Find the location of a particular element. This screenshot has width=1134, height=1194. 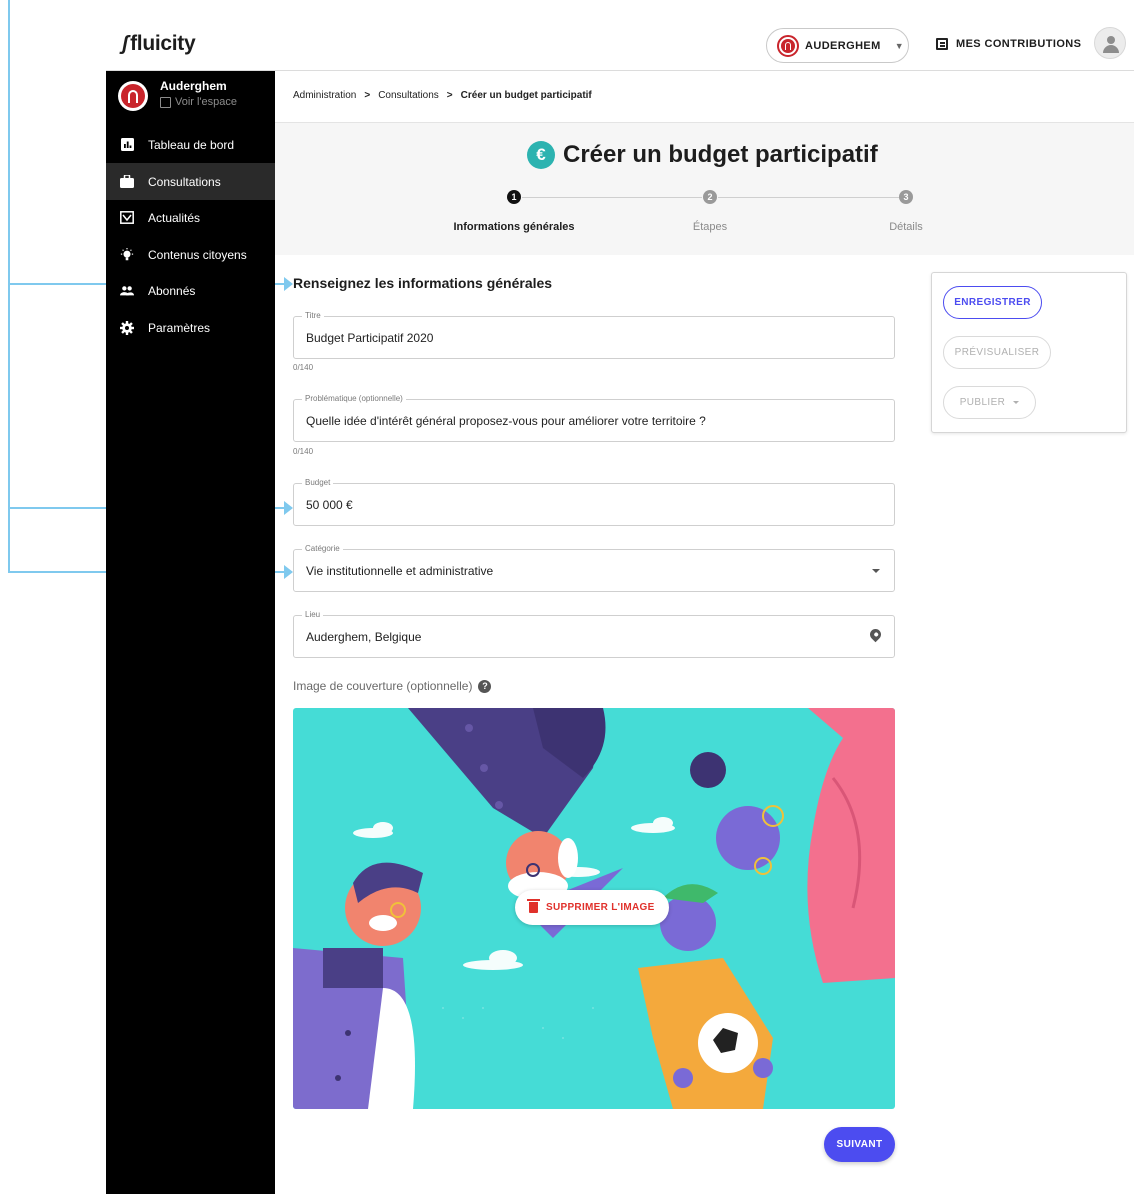

next-button: SUIVANT is located at coordinates (859, 1144).